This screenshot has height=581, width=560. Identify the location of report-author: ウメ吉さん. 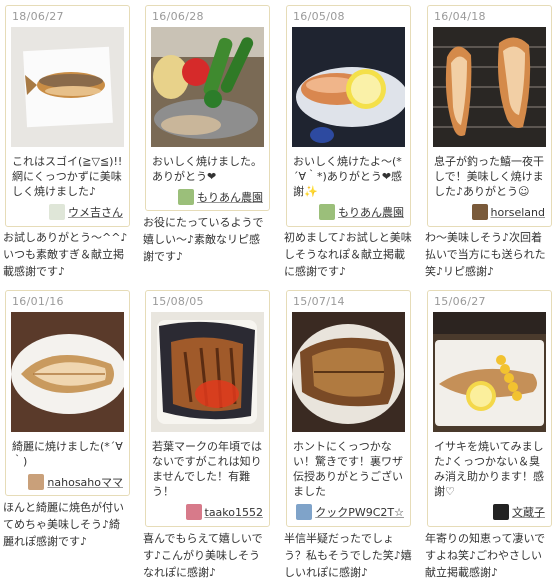
(86, 212).